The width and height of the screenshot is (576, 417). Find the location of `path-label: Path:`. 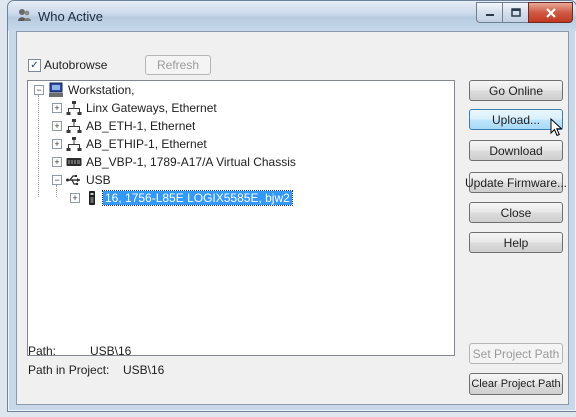

path-label: Path: is located at coordinates (42, 351).